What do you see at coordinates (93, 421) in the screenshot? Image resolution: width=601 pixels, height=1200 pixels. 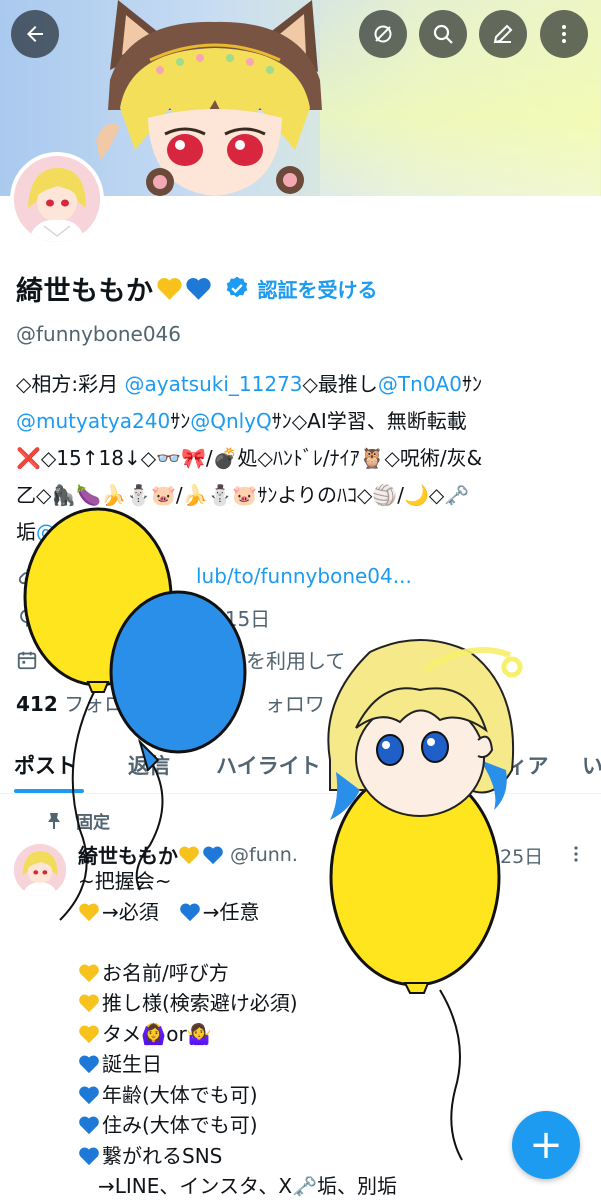 I see `bio-mention-link: @mutyatya240` at bounding box center [93, 421].